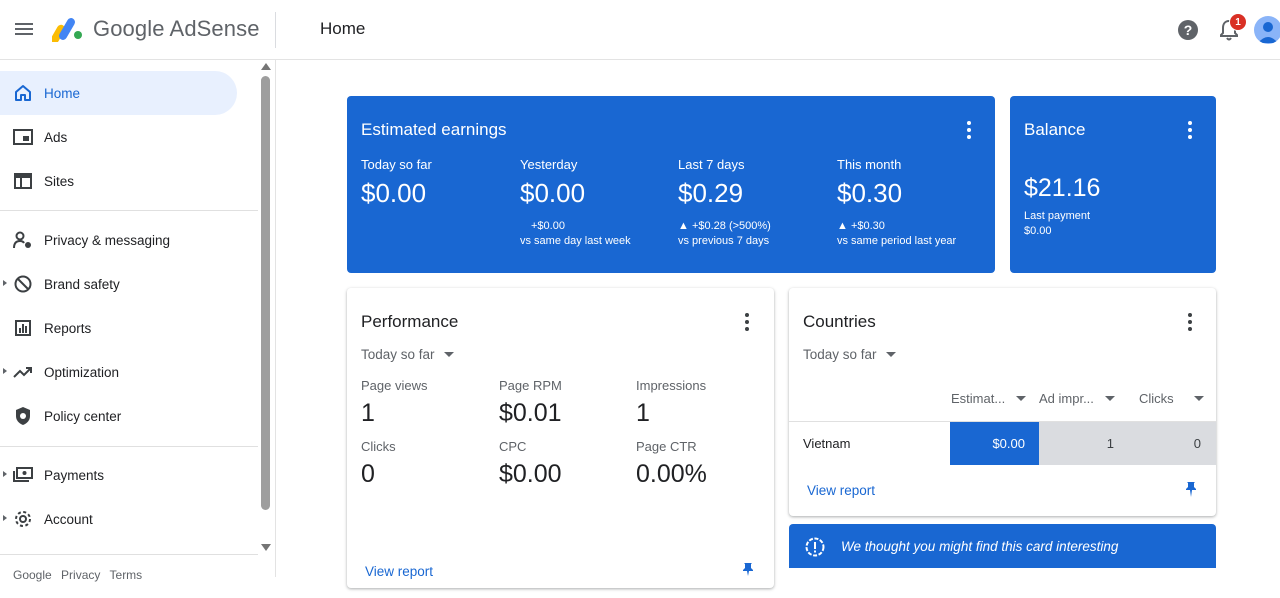 This screenshot has width=1280, height=598. What do you see at coordinates (1002, 583) in the screenshot?
I see `banner-body` at bounding box center [1002, 583].